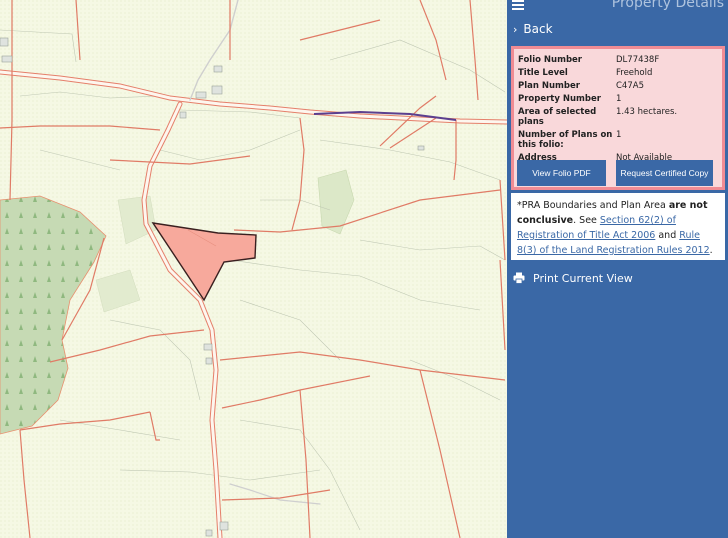 Image resolution: width=728 pixels, height=538 pixels. Describe the element at coordinates (711, 250) in the screenshot. I see `notice-suffix: .` at that location.